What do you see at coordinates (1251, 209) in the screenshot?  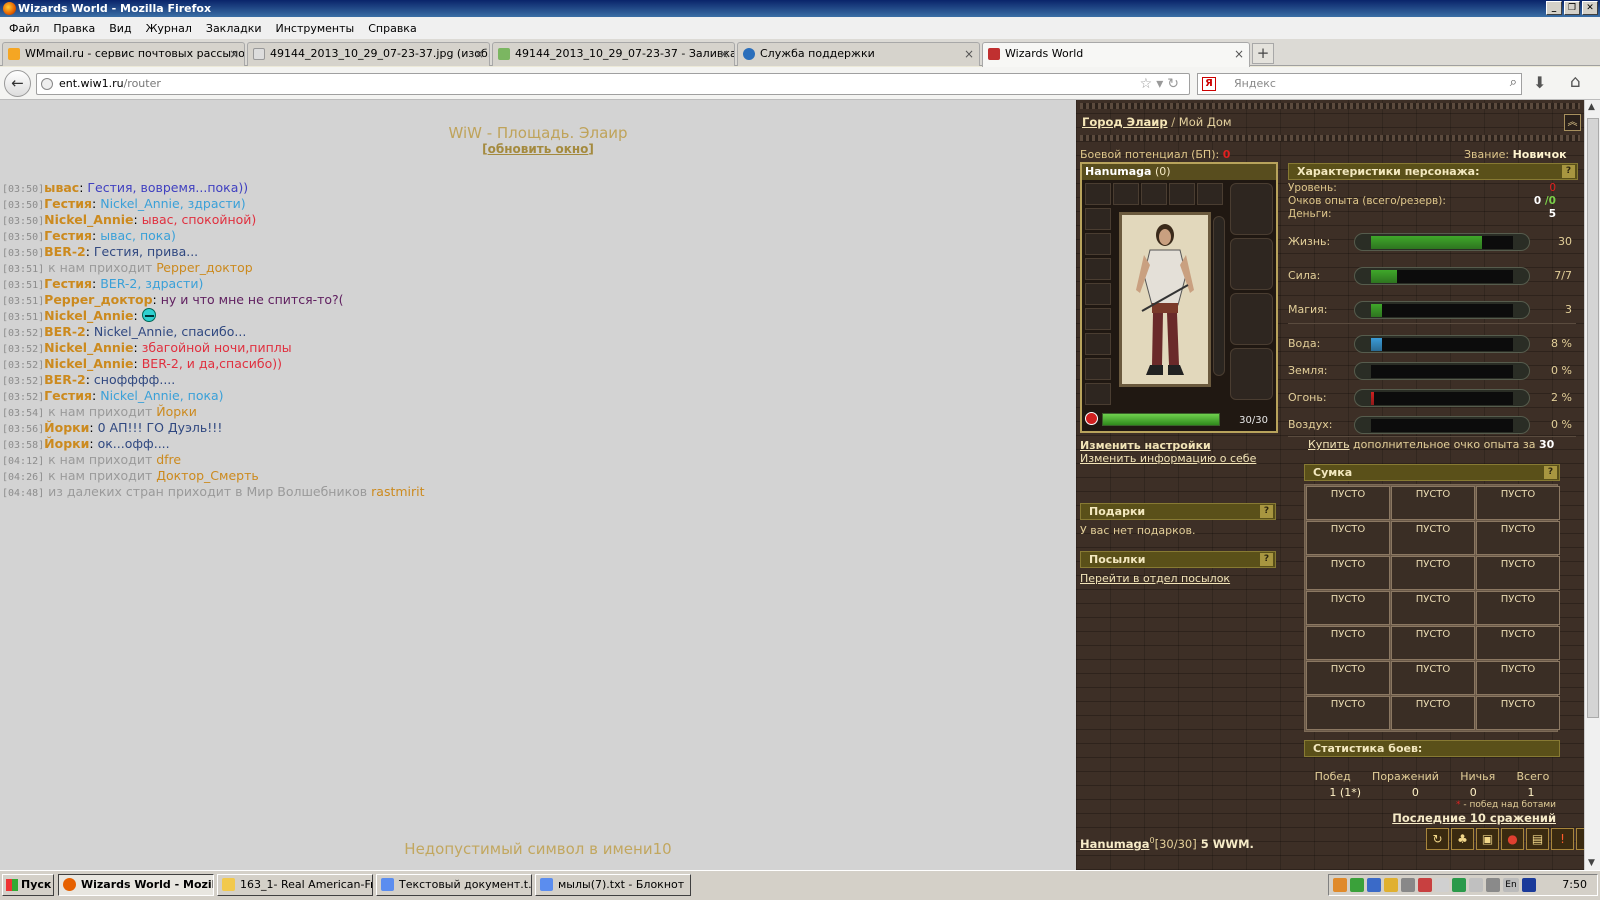 I see `helmet-slot` at bounding box center [1251, 209].